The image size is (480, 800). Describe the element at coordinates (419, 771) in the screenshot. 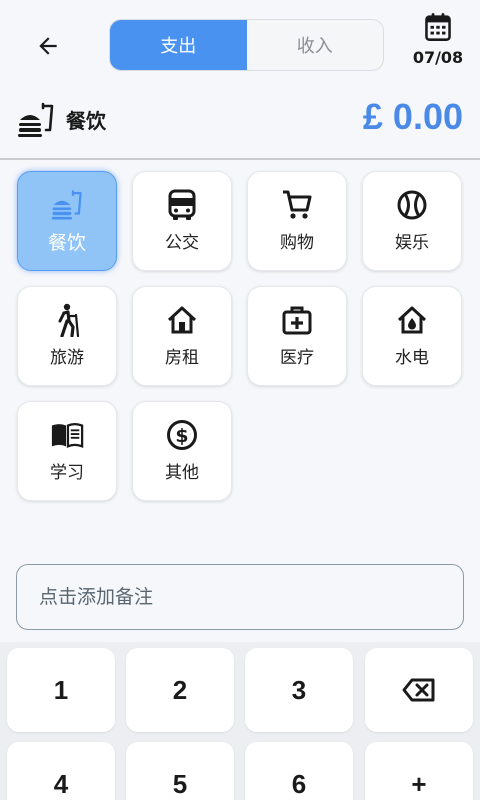

I see `plus-key: +` at that location.